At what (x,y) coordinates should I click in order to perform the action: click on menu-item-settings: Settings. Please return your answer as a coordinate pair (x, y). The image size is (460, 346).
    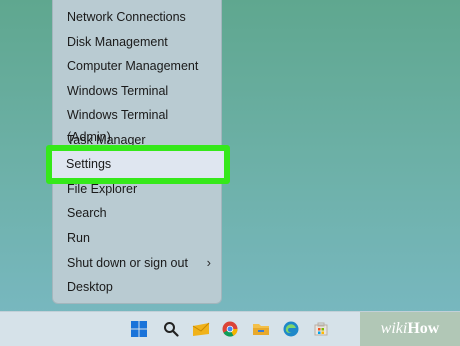
    Looking at the image, I should click on (88, 164).